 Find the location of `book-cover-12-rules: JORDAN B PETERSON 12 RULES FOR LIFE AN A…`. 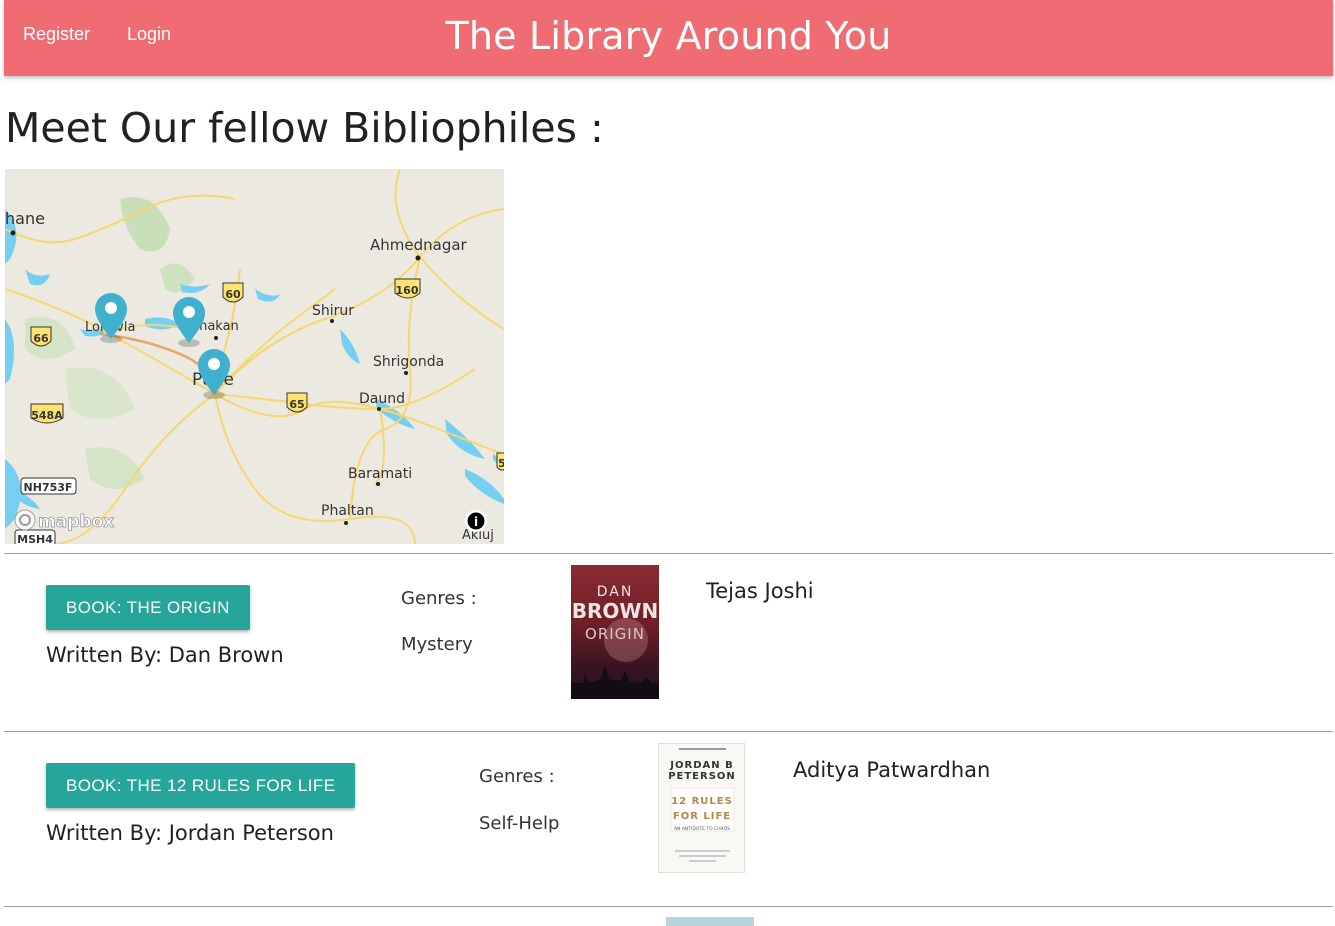

book-cover-12-rules: JORDAN B PETERSON 12 RULES FOR LIFE AN A… is located at coordinates (701, 808).